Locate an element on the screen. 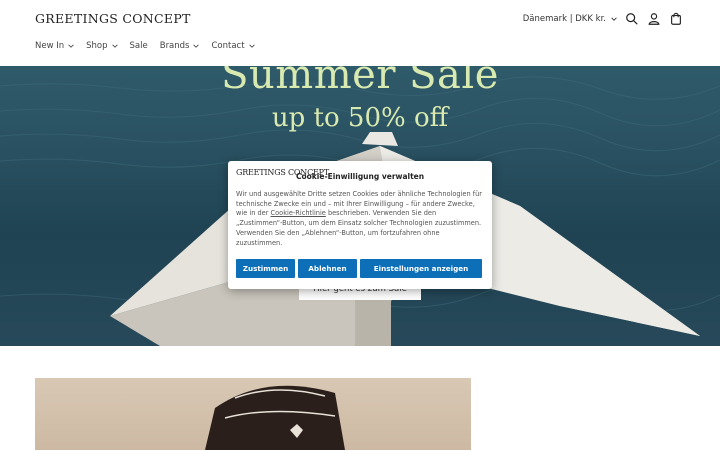 This screenshot has height=450, width=720. nav-item-label: Sale is located at coordinates (138, 46).